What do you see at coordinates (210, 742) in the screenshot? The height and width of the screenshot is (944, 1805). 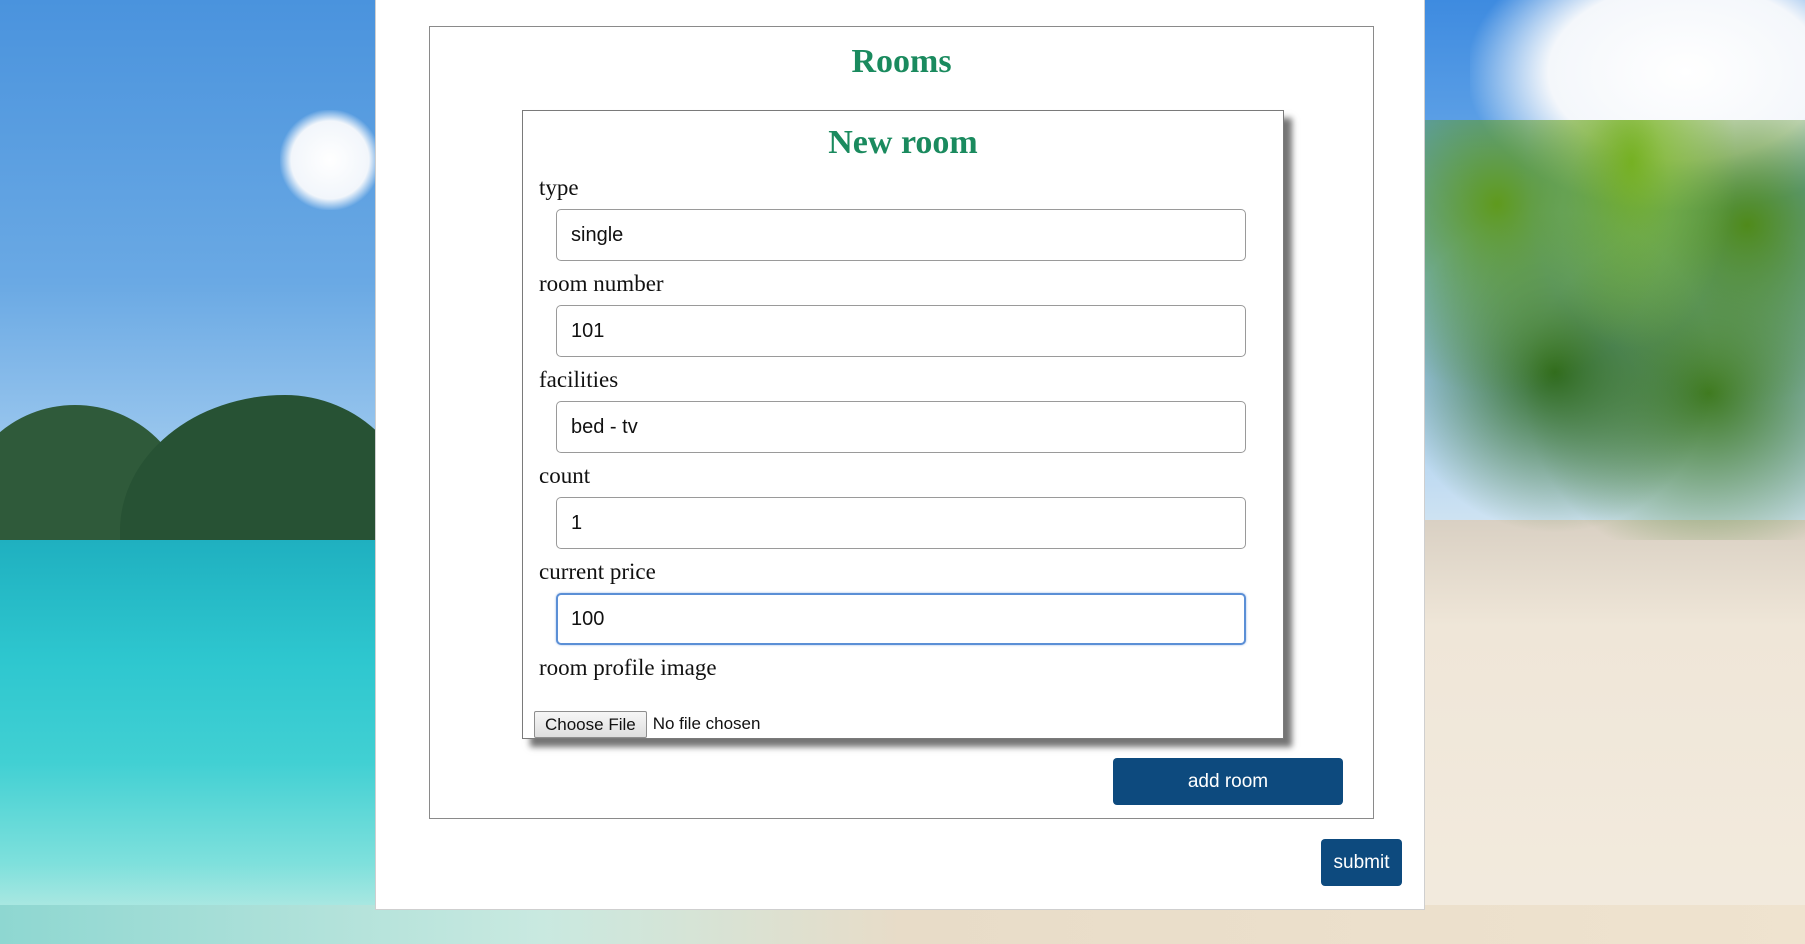 I see `background-sea` at bounding box center [210, 742].